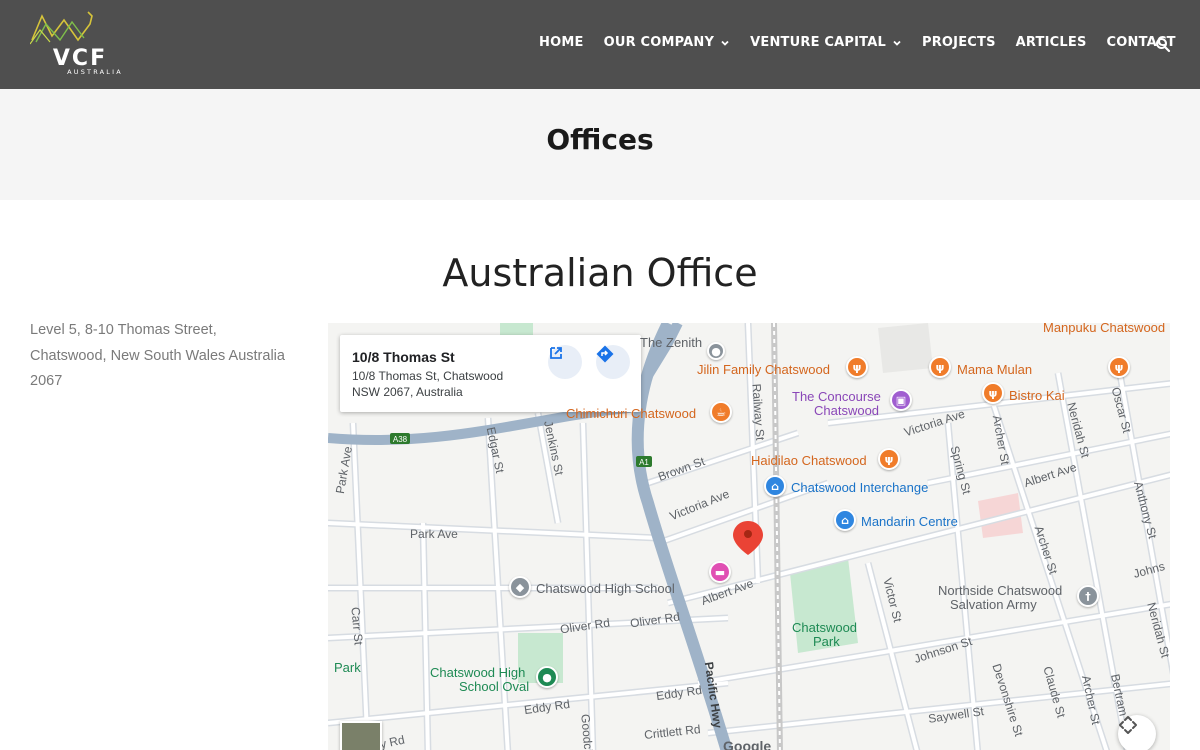  I want to click on place-label: Chatswood High School, so click(605, 589).